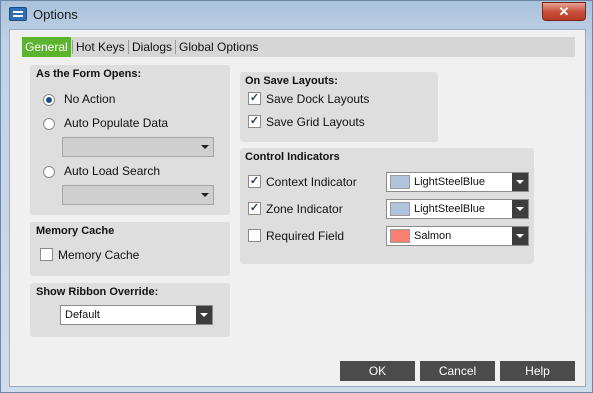 The width and height of the screenshot is (593, 393). Describe the element at coordinates (218, 47) in the screenshot. I see `tab-global-options: Global Options` at that location.